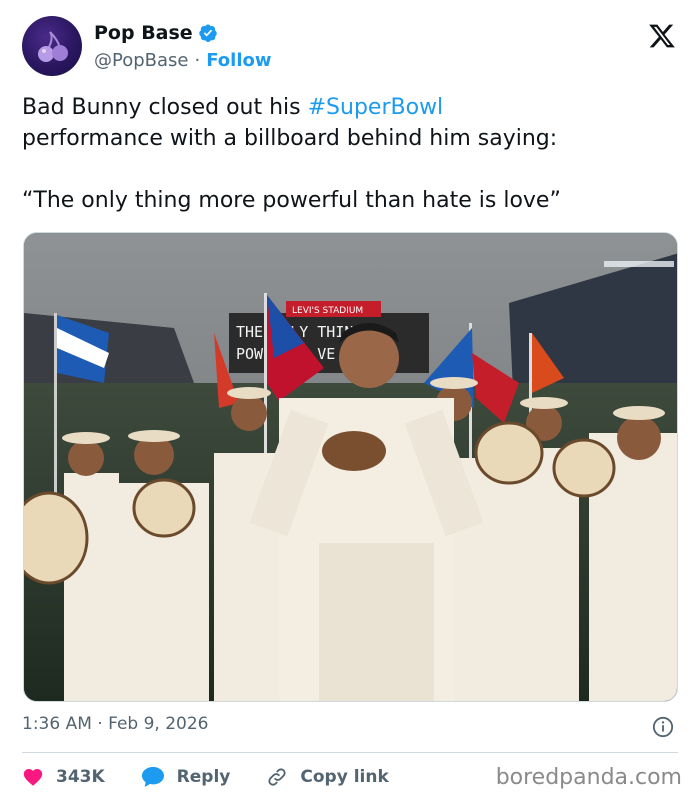  Describe the element at coordinates (344, 777) in the screenshot. I see `copy-link-label: Copy link` at that location.